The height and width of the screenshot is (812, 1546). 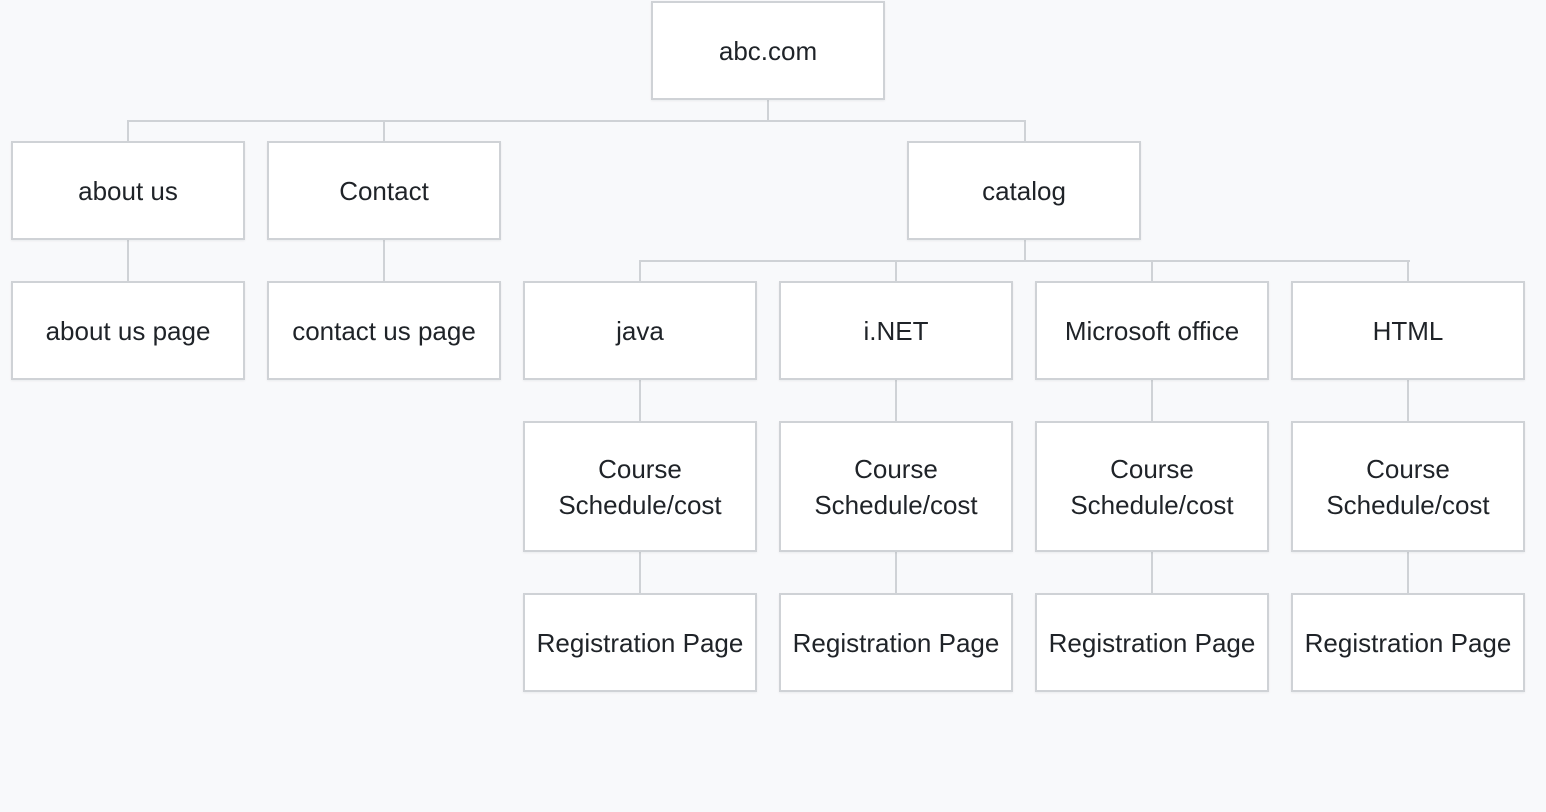 I want to click on node-course-microsoft-office: Microsoft office, so click(x=1152, y=330).